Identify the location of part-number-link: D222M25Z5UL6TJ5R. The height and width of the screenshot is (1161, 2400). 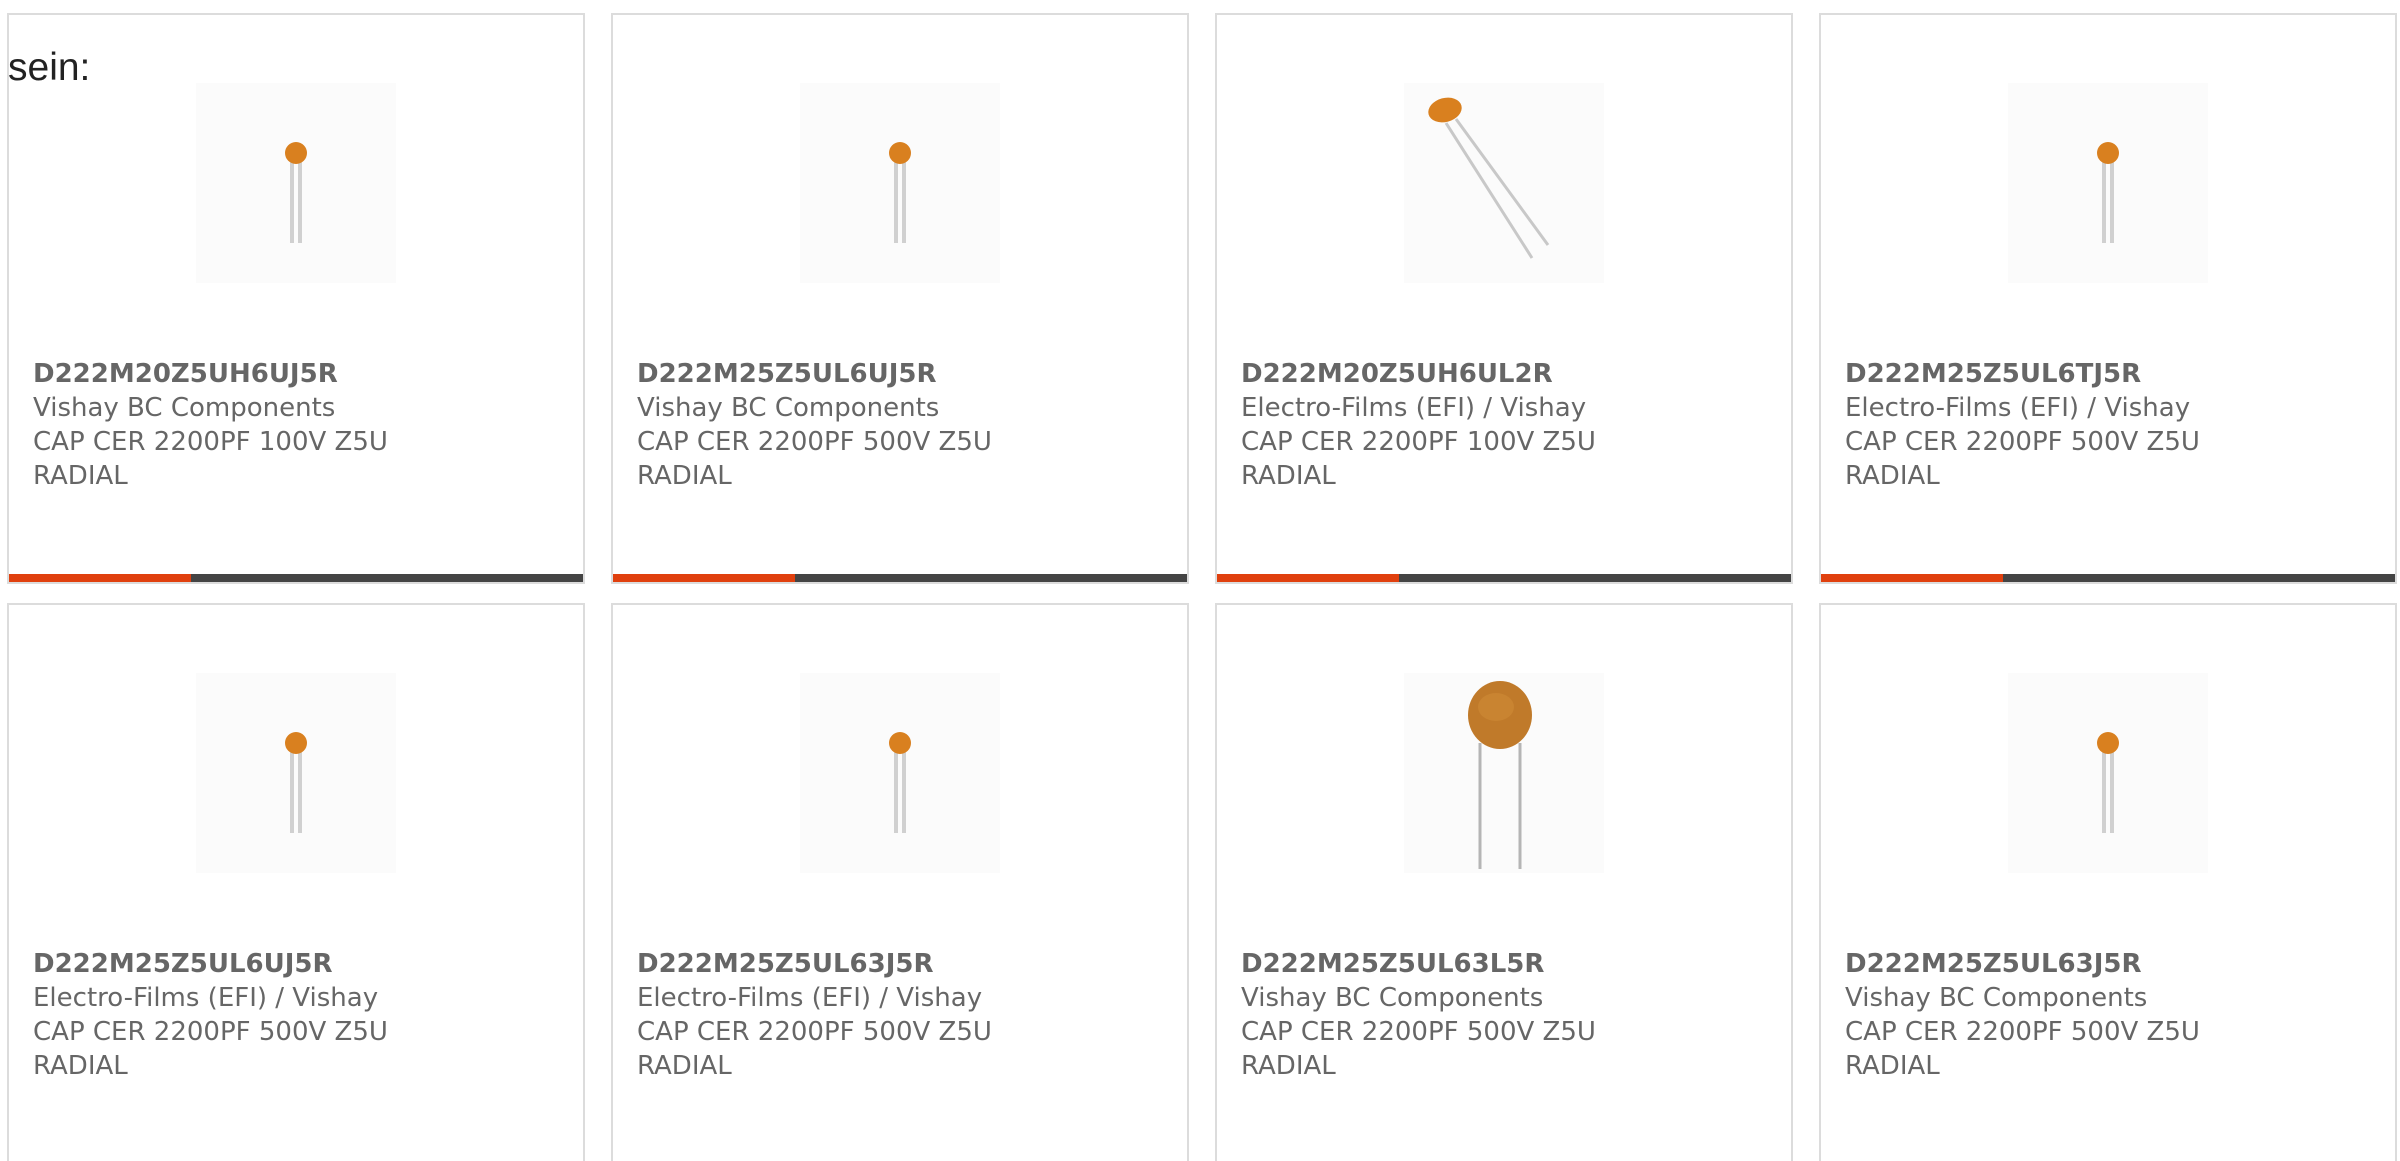
(2110, 374).